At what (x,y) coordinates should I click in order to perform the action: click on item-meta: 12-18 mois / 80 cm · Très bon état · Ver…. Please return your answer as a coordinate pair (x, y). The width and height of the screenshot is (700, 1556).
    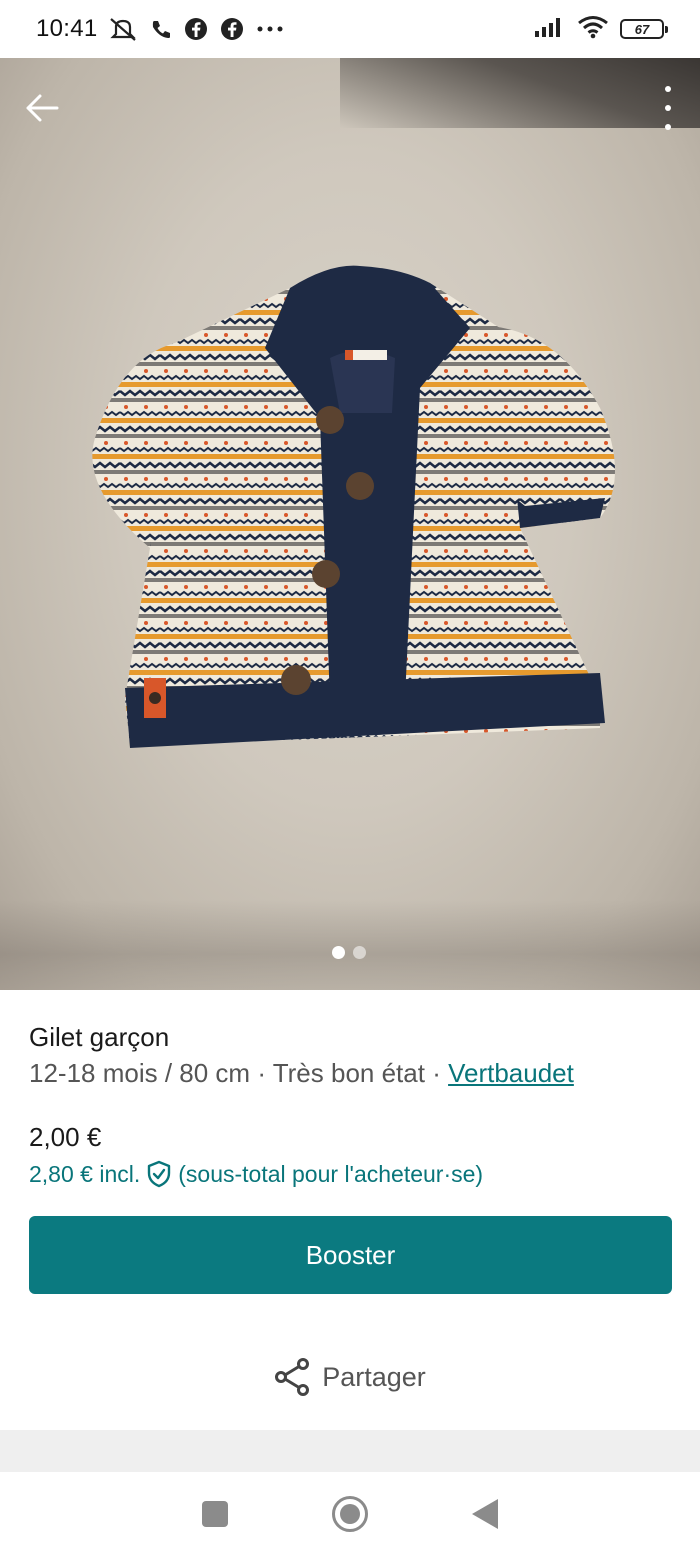
    Looking at the image, I should click on (354, 1073).